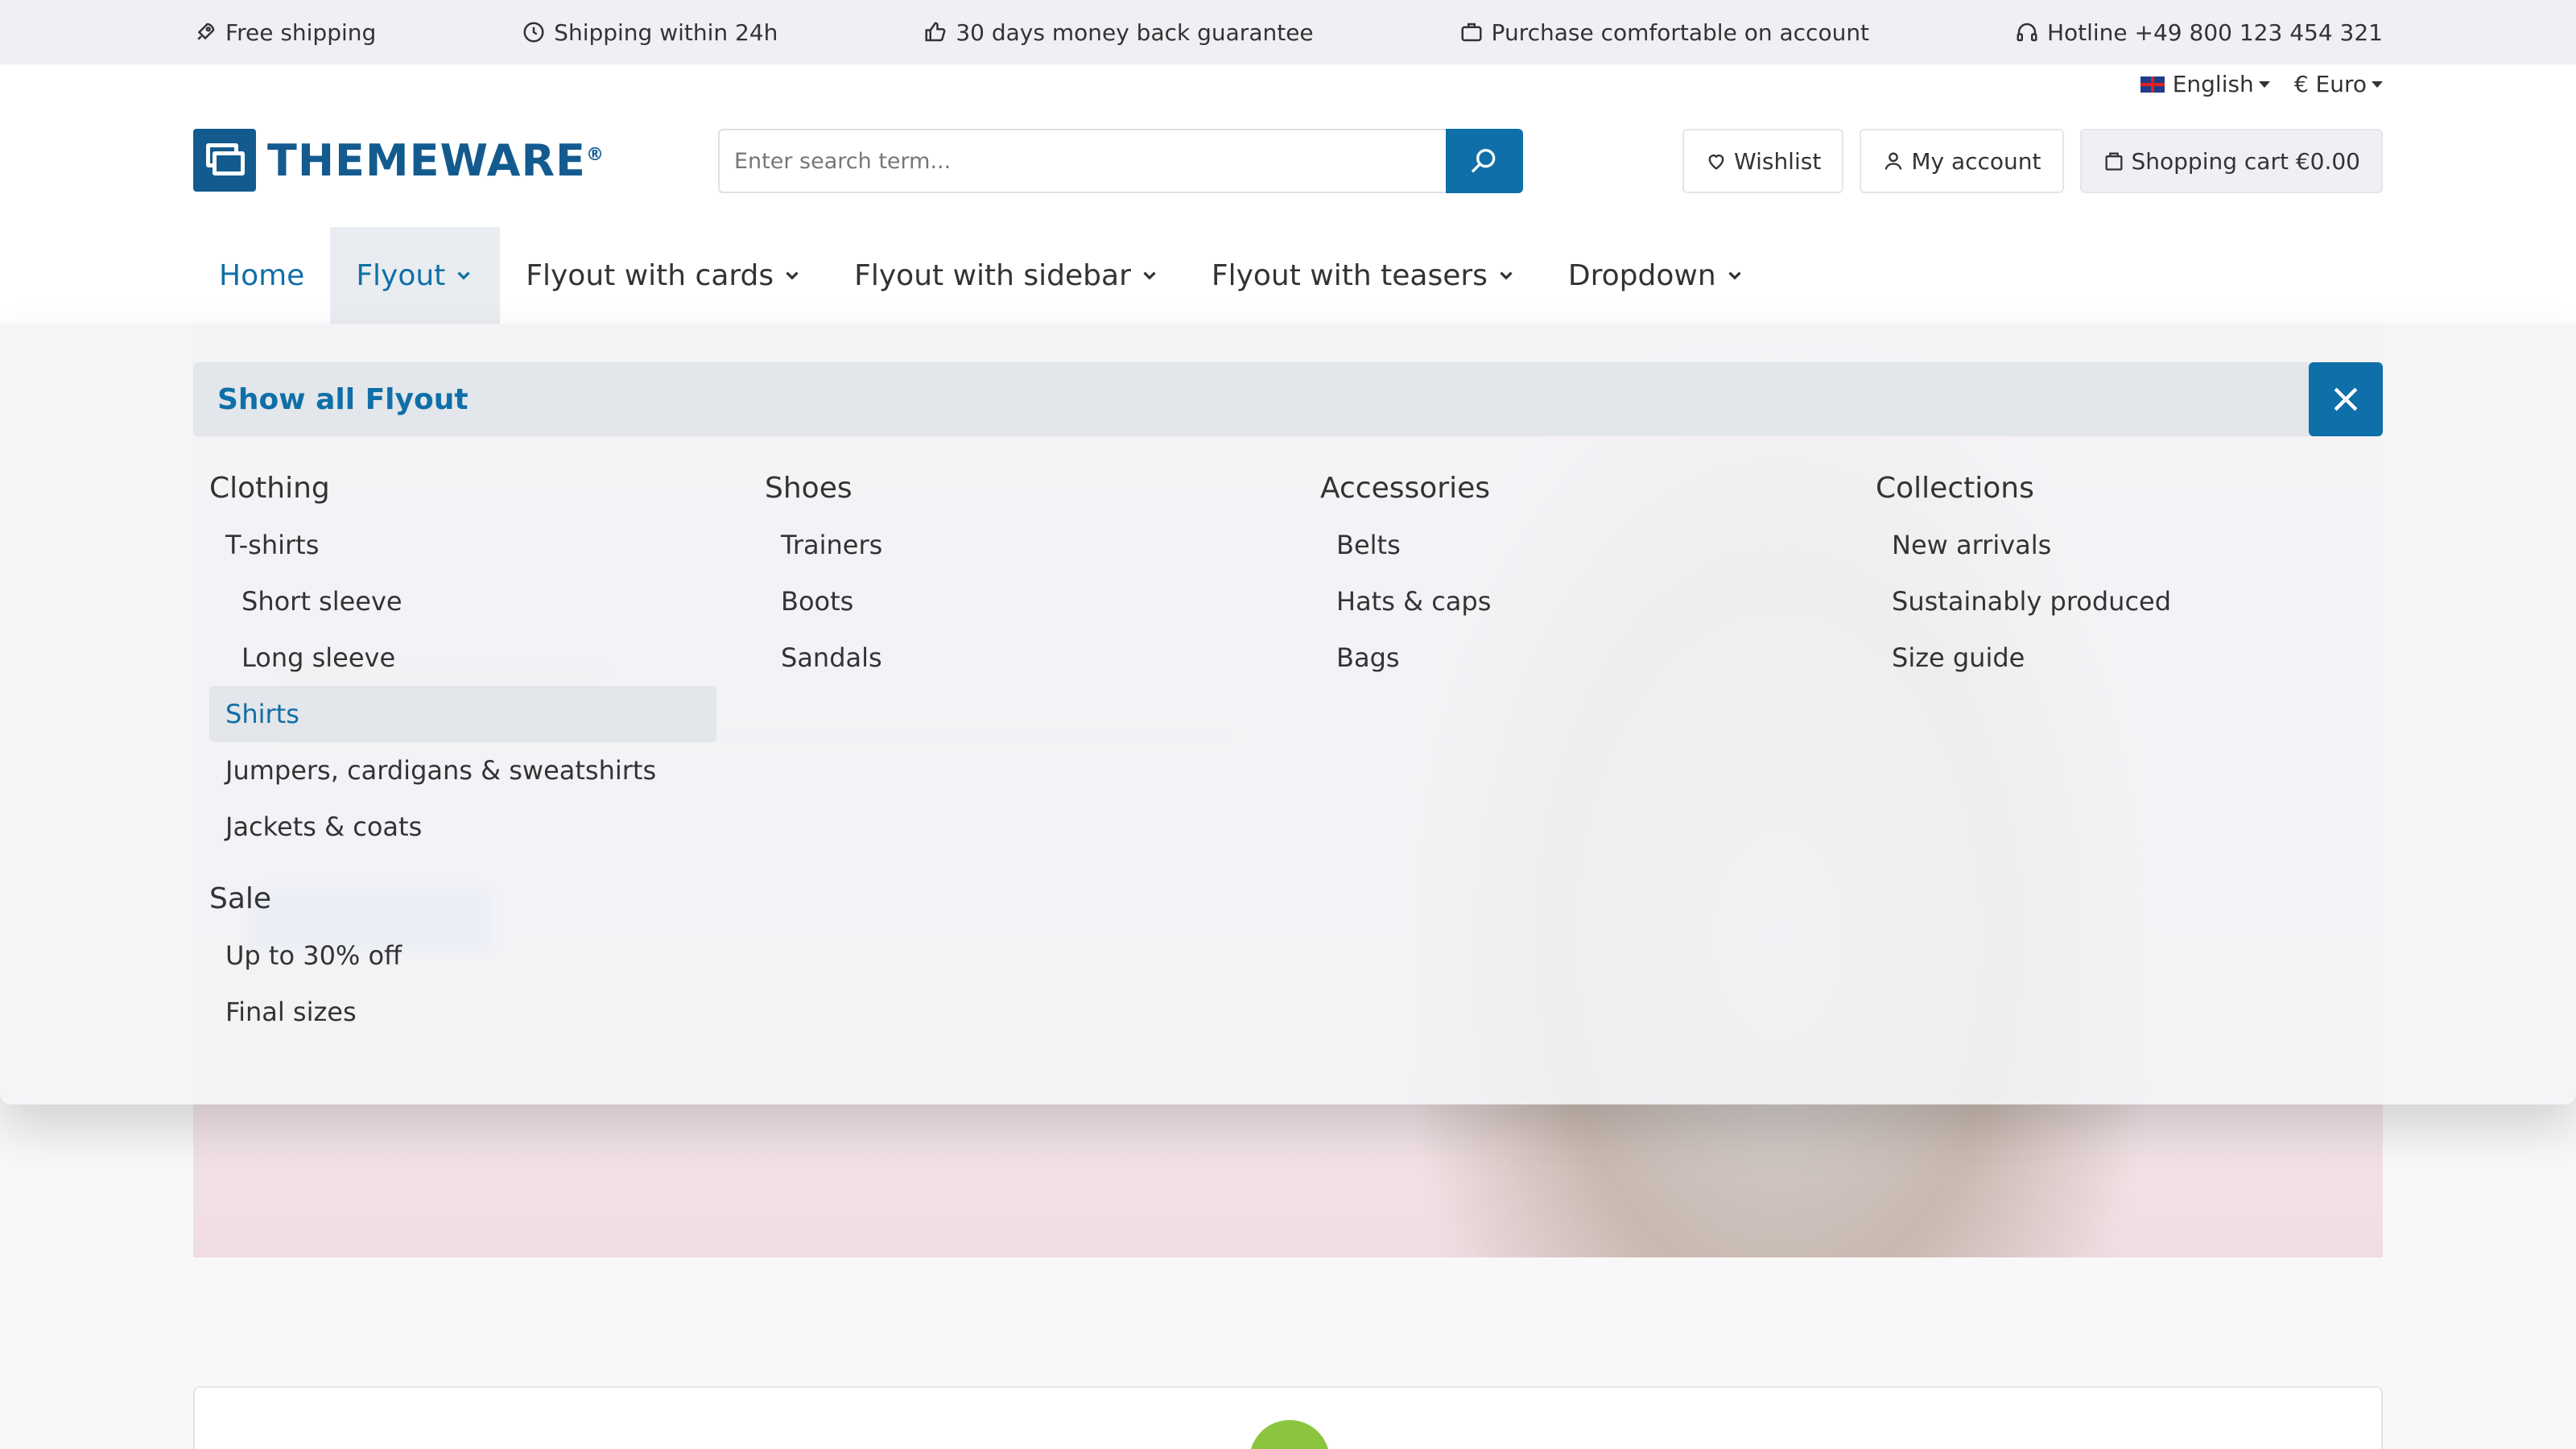 The image size is (2576, 1449). Describe the element at coordinates (1976, 161) in the screenshot. I see `account-label: My account` at that location.